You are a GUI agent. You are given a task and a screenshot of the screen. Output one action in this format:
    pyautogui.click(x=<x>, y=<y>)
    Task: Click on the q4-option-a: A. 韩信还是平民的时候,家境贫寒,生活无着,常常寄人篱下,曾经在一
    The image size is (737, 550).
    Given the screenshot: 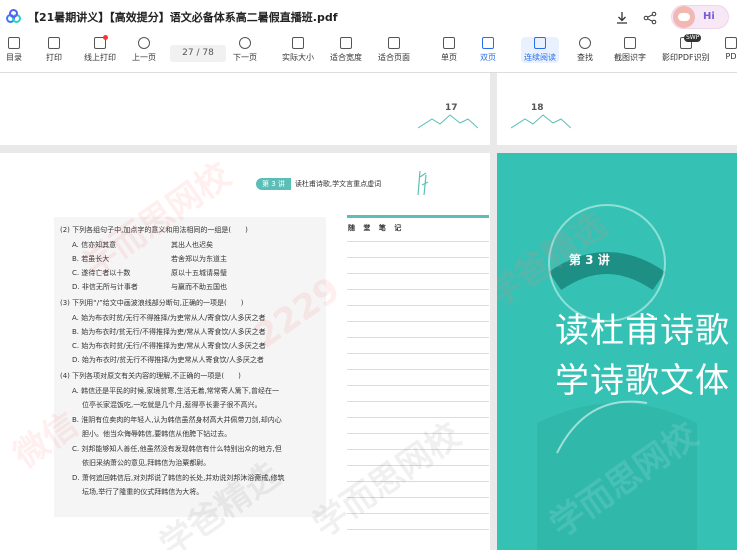 What is the action you would take?
    pyautogui.click(x=176, y=391)
    